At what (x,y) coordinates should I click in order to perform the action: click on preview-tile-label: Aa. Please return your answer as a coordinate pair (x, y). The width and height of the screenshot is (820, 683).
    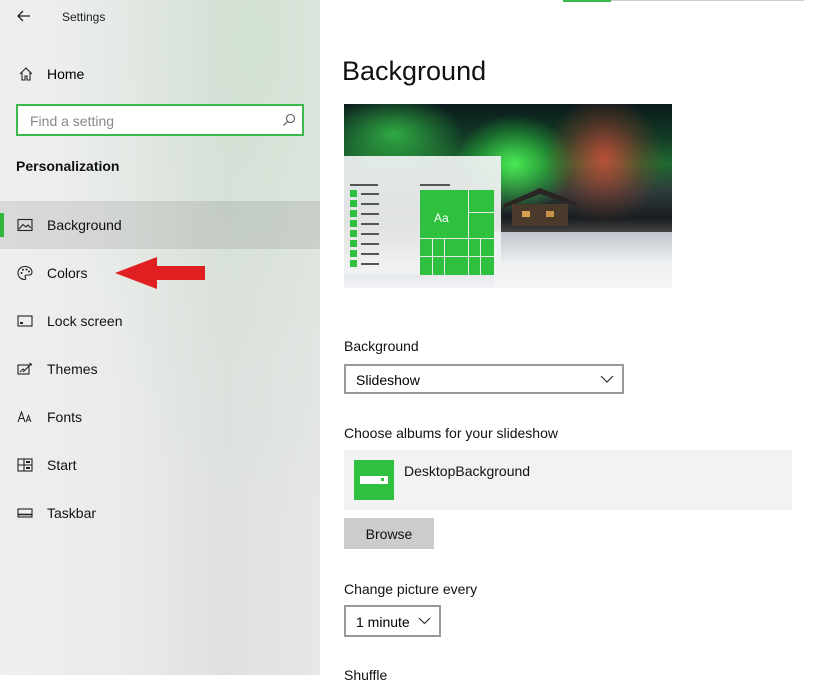
    Looking at the image, I should click on (441, 218).